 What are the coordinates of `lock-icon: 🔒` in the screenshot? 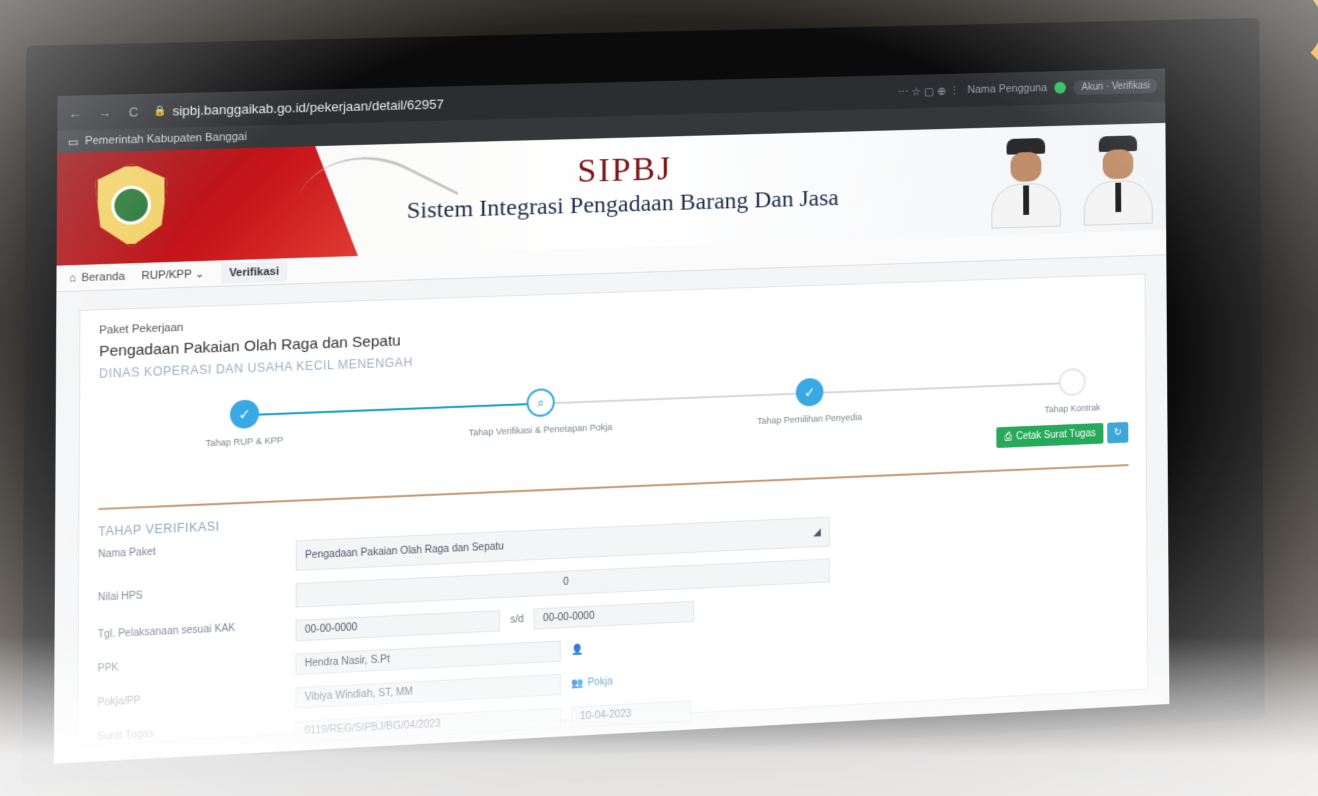 It's located at (160, 111).